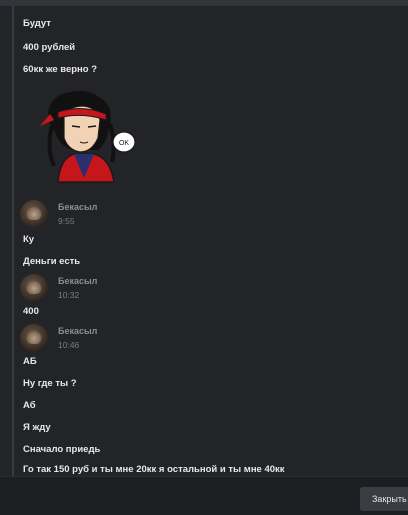  Describe the element at coordinates (66, 221) in the screenshot. I see `timestamp: 9:55` at that location.